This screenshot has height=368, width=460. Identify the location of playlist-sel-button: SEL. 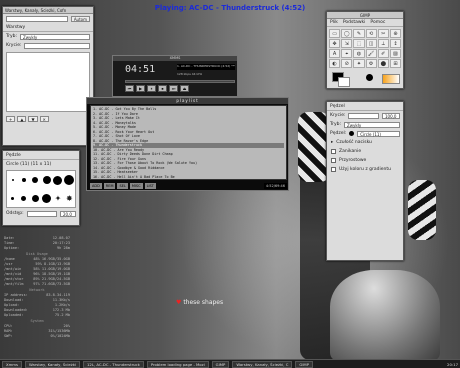
(122, 186).